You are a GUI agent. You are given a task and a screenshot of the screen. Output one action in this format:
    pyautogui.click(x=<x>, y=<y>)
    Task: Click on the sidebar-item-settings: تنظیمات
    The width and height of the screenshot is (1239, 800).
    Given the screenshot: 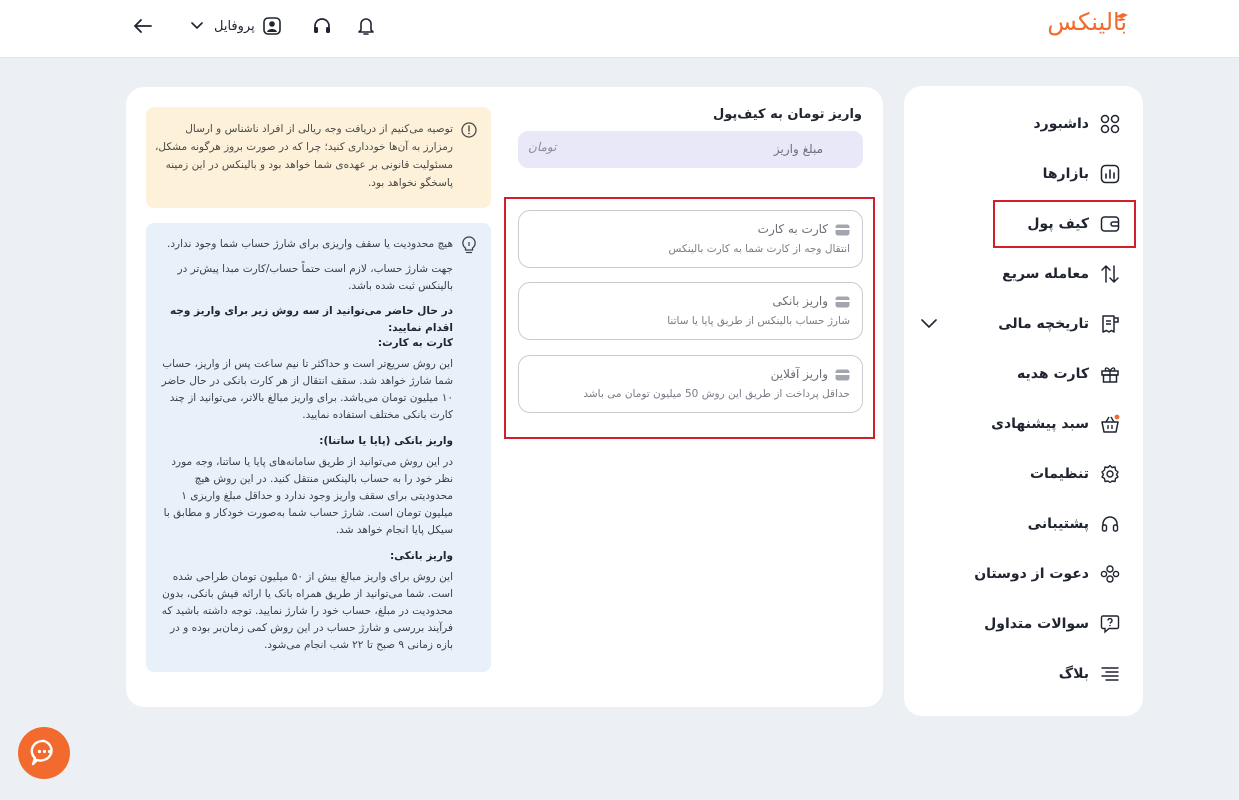 What is the action you would take?
    pyautogui.click(x=1021, y=474)
    